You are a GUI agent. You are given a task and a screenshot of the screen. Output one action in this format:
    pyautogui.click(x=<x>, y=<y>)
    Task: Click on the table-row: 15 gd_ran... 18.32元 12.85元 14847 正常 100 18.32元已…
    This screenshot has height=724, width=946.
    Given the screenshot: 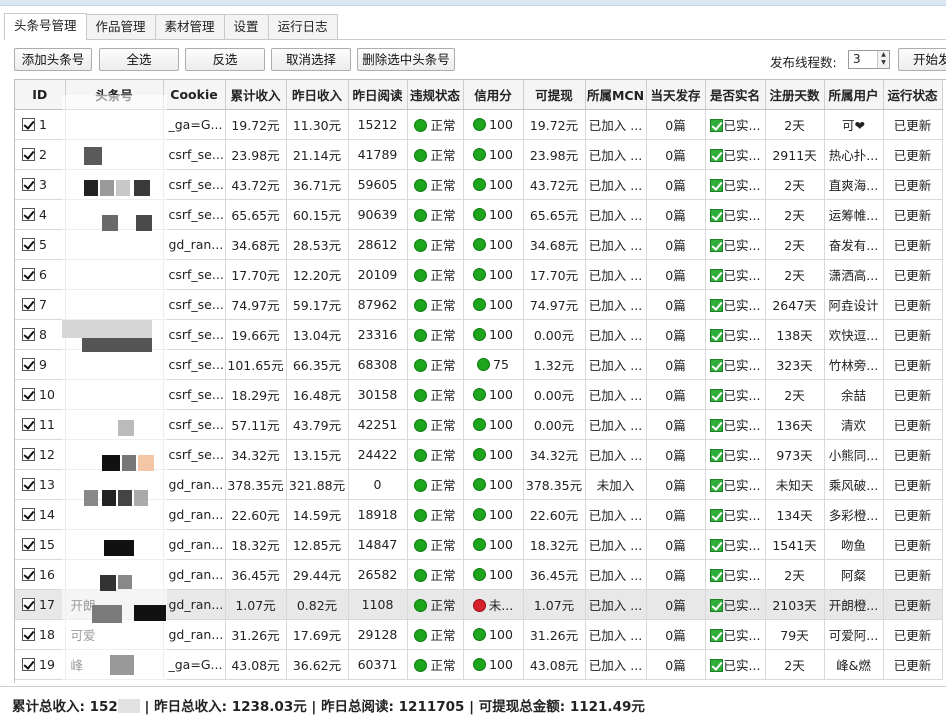 What is the action you would take?
    pyautogui.click(x=479, y=544)
    